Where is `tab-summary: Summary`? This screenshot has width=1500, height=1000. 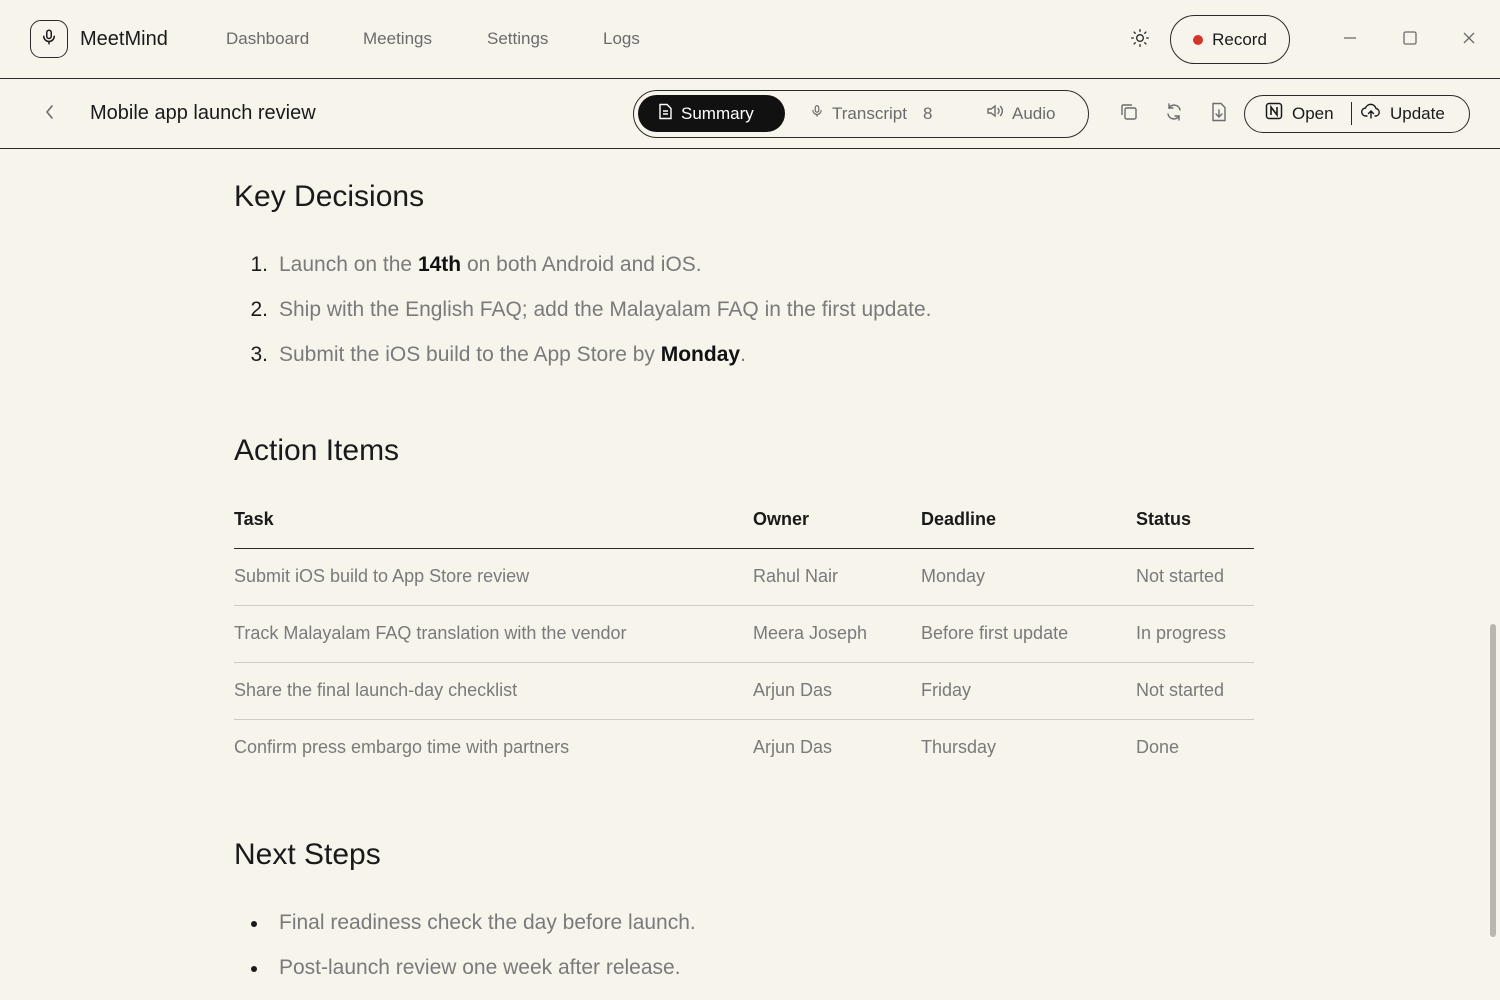 tab-summary: Summary is located at coordinates (711, 113).